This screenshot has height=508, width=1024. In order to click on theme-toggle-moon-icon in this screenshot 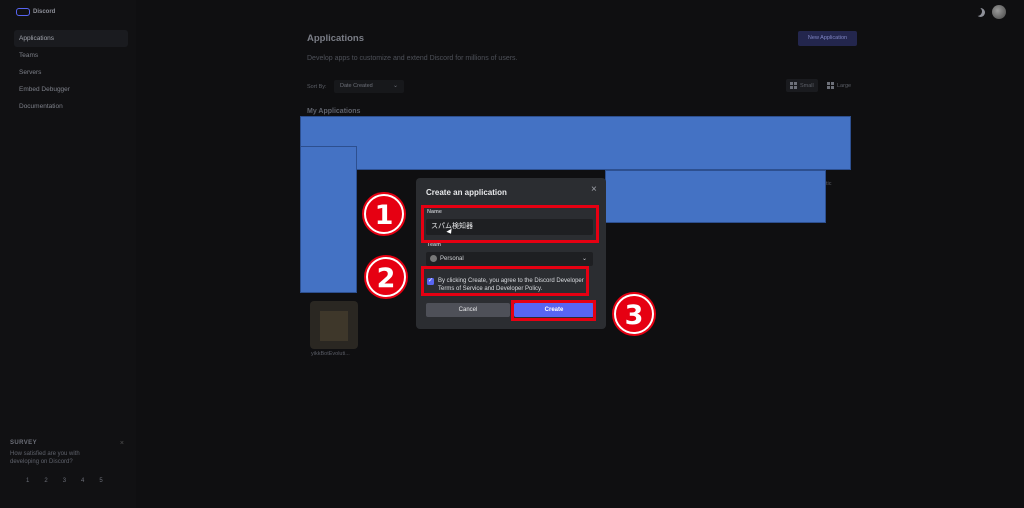, I will do `click(980, 12)`.